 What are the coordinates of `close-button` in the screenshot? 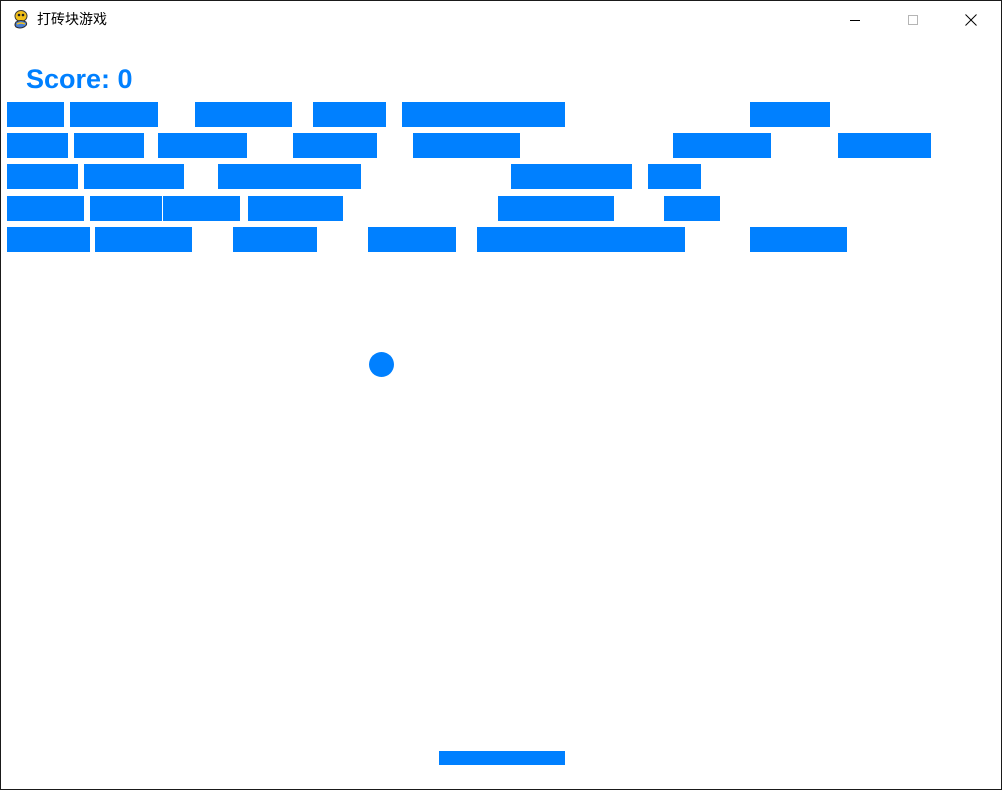 It's located at (971, 19).